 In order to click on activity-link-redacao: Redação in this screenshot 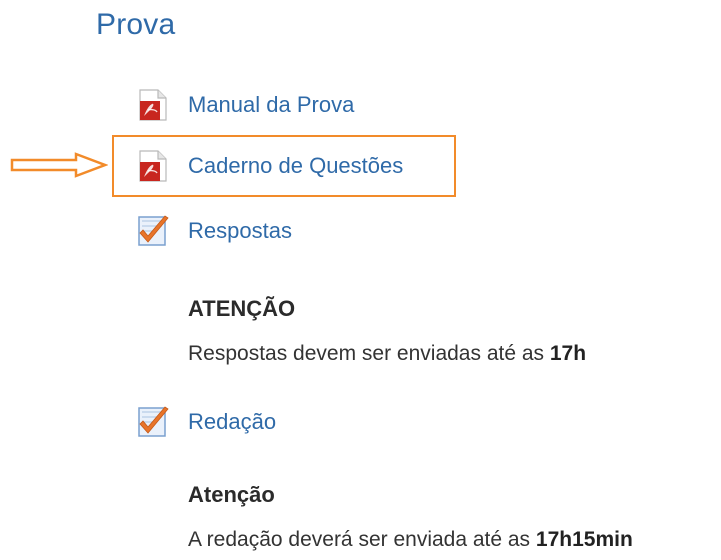, I will do `click(206, 422)`.